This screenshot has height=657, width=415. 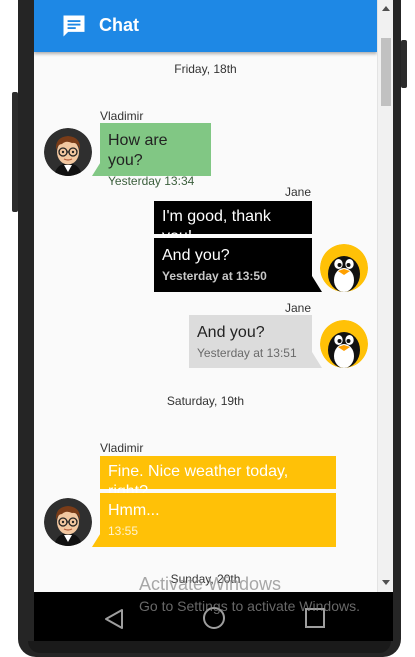 What do you see at coordinates (205, 26) in the screenshot?
I see `app-bar: Chat` at bounding box center [205, 26].